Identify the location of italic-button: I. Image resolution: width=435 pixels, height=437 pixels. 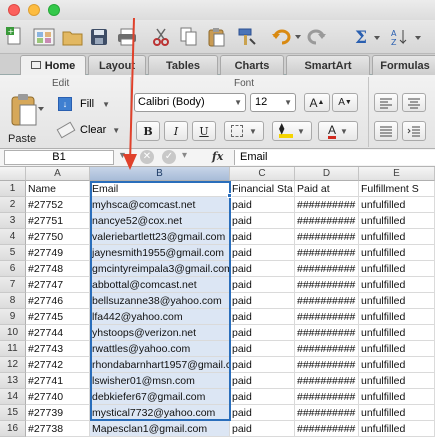
(176, 131).